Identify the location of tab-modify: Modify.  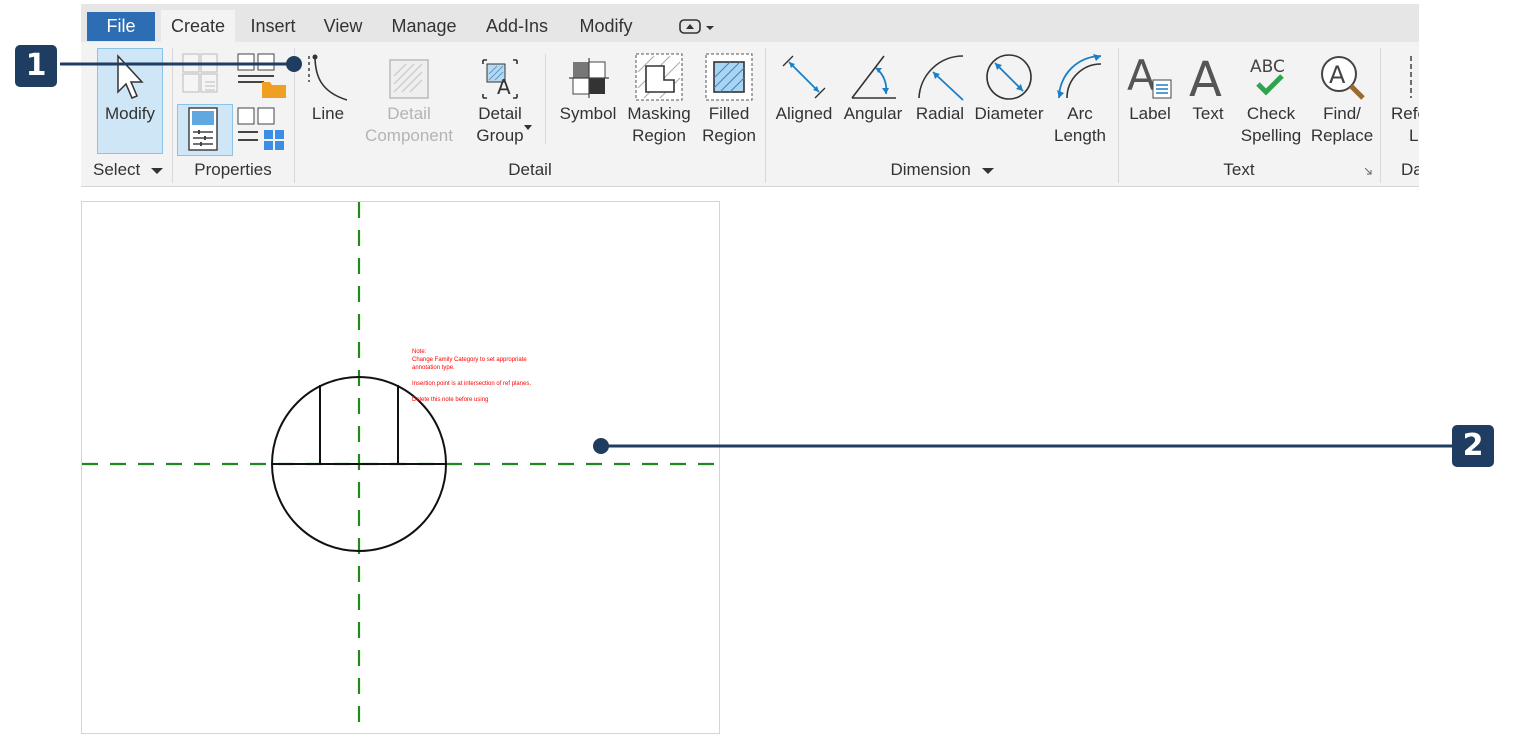
(606, 26).